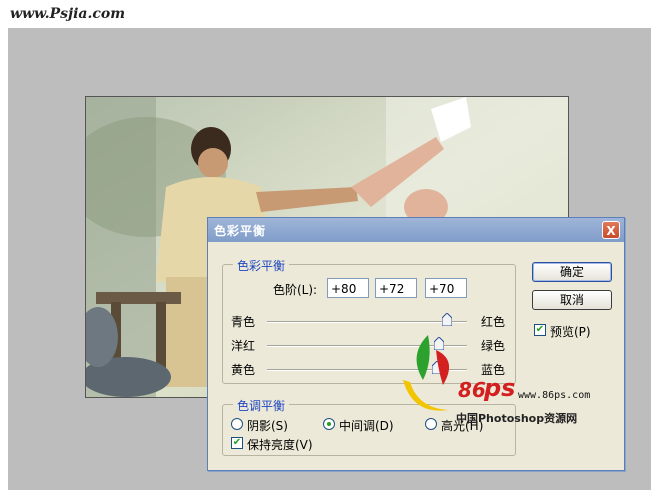 Image resolution: width=660 pixels, height=500 pixels. What do you see at coordinates (611, 230) in the screenshot?
I see `close-button: X` at bounding box center [611, 230].